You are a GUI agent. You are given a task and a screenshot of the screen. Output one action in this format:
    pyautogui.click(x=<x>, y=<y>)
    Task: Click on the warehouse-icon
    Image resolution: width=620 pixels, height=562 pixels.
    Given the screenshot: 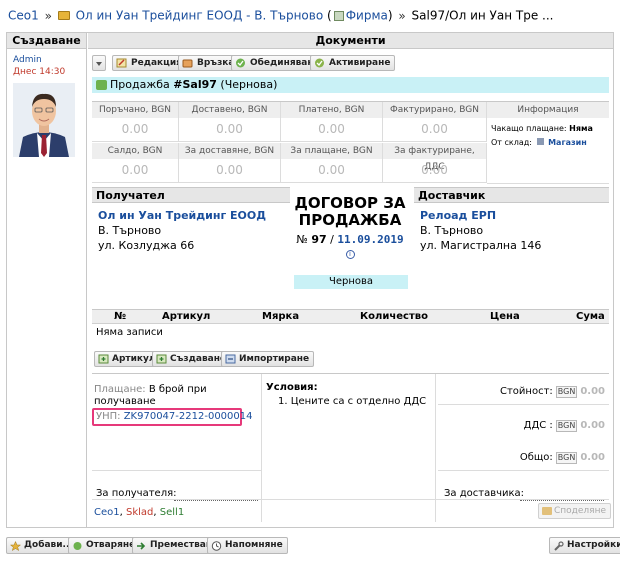 What is the action you would take?
    pyautogui.click(x=540, y=141)
    